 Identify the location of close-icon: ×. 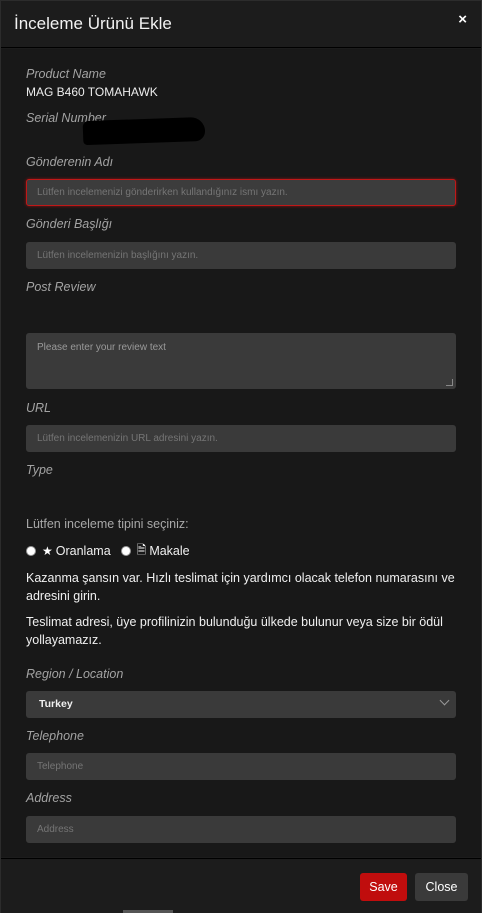
(462, 19).